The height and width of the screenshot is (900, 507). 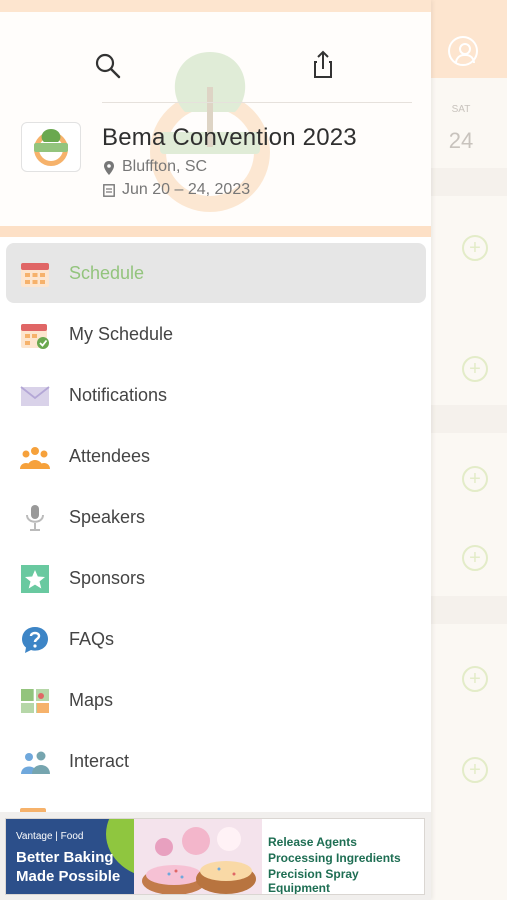 What do you see at coordinates (216, 395) in the screenshot?
I see `menu-item-notifications: Notifications` at bounding box center [216, 395].